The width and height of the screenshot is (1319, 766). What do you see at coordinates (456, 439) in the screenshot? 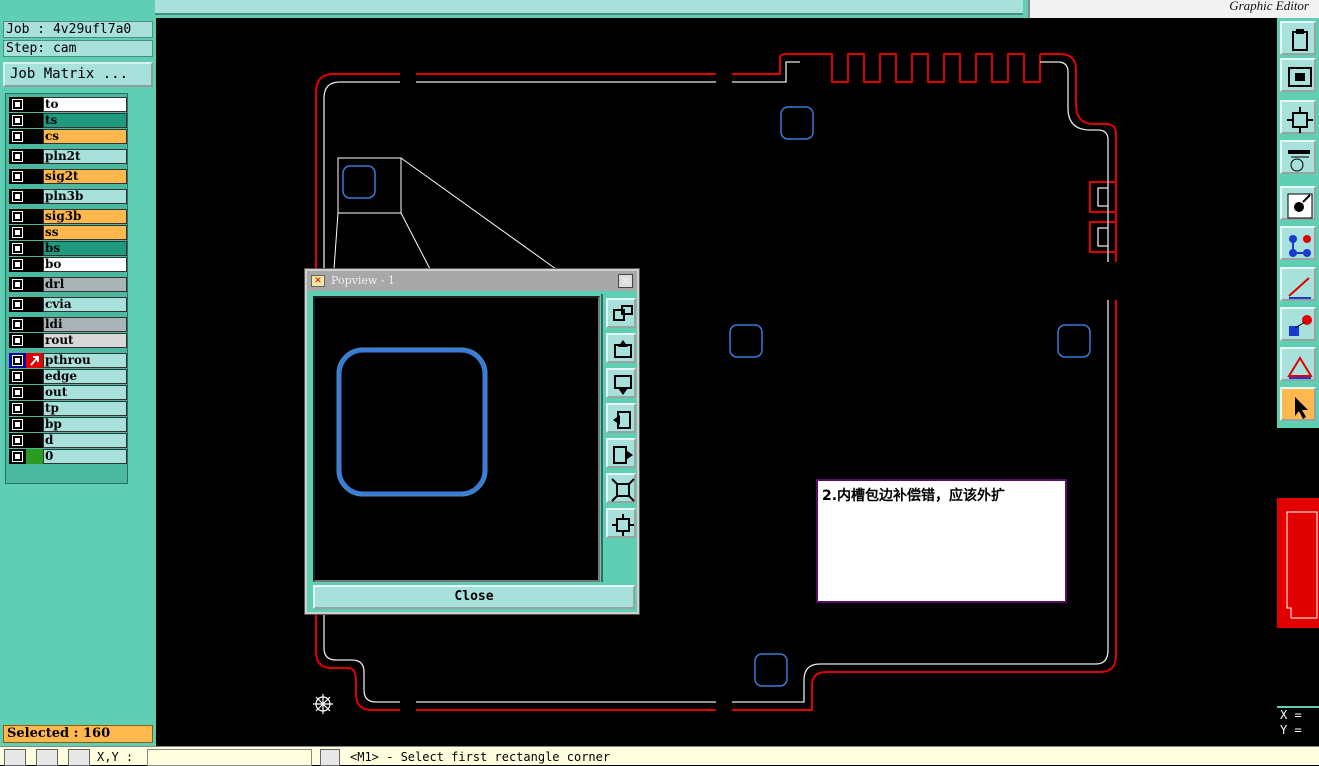
I see `popview-canvas` at bounding box center [456, 439].